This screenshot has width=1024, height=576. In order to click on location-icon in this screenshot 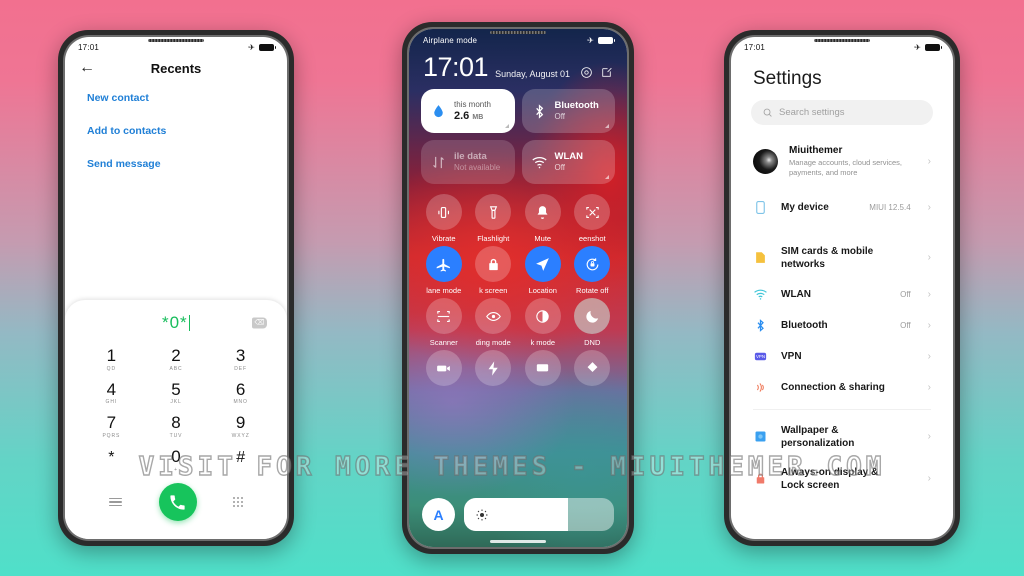, I will do `click(542, 264)`.